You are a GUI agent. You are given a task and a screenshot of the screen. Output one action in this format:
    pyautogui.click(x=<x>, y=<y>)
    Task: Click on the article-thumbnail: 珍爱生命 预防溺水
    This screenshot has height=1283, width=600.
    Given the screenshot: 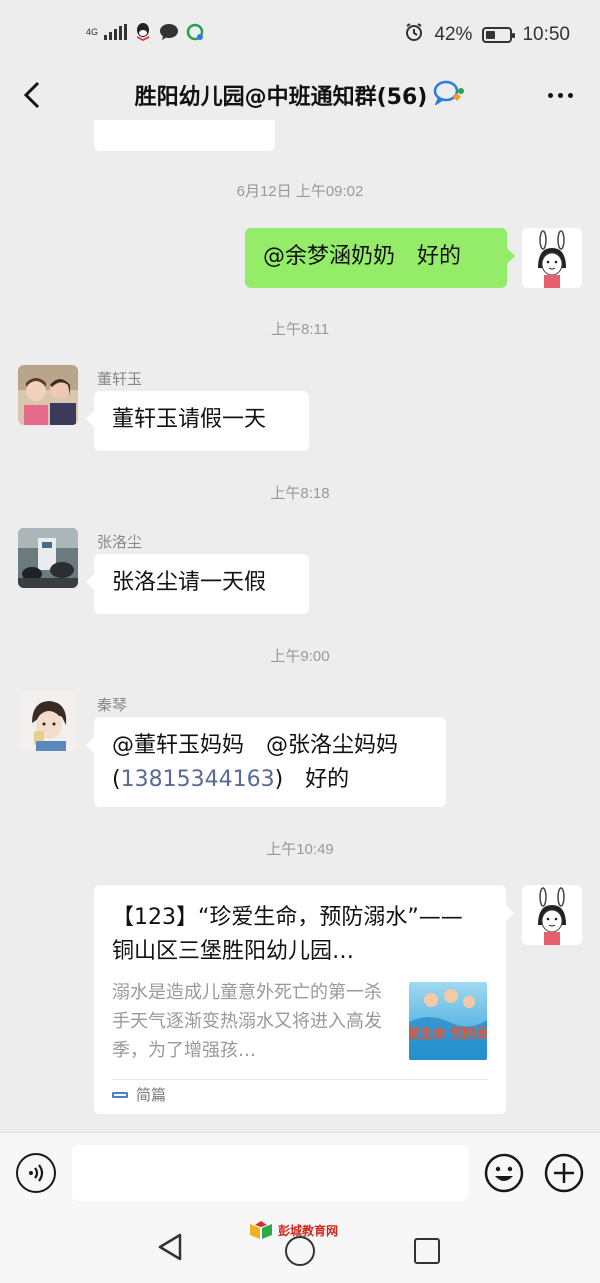 What is the action you would take?
    pyautogui.click(x=448, y=1021)
    